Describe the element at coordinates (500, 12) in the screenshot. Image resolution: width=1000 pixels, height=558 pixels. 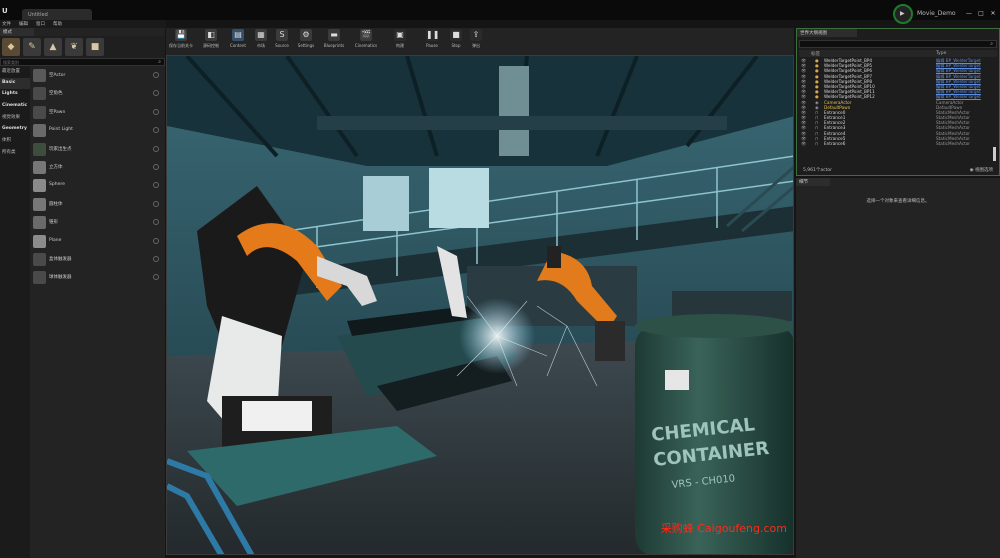
I see `title-bar: U Untitled ▶ Movie_Demo — □ ✕` at that location.